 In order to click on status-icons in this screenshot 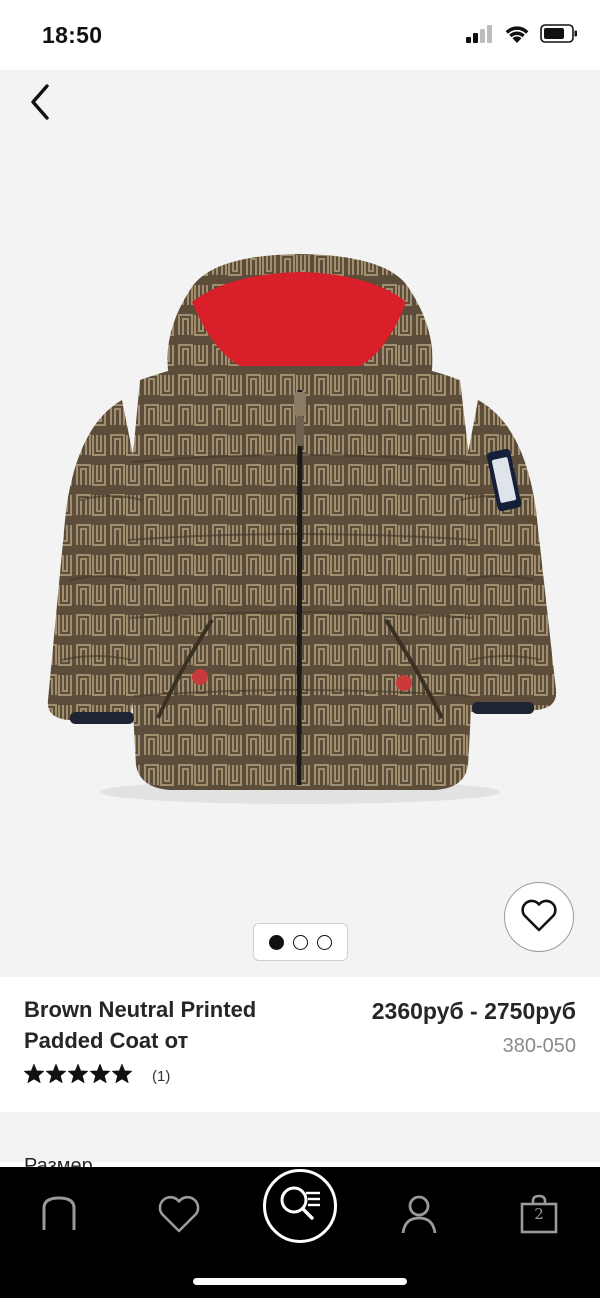, I will do `click(522, 36)`.